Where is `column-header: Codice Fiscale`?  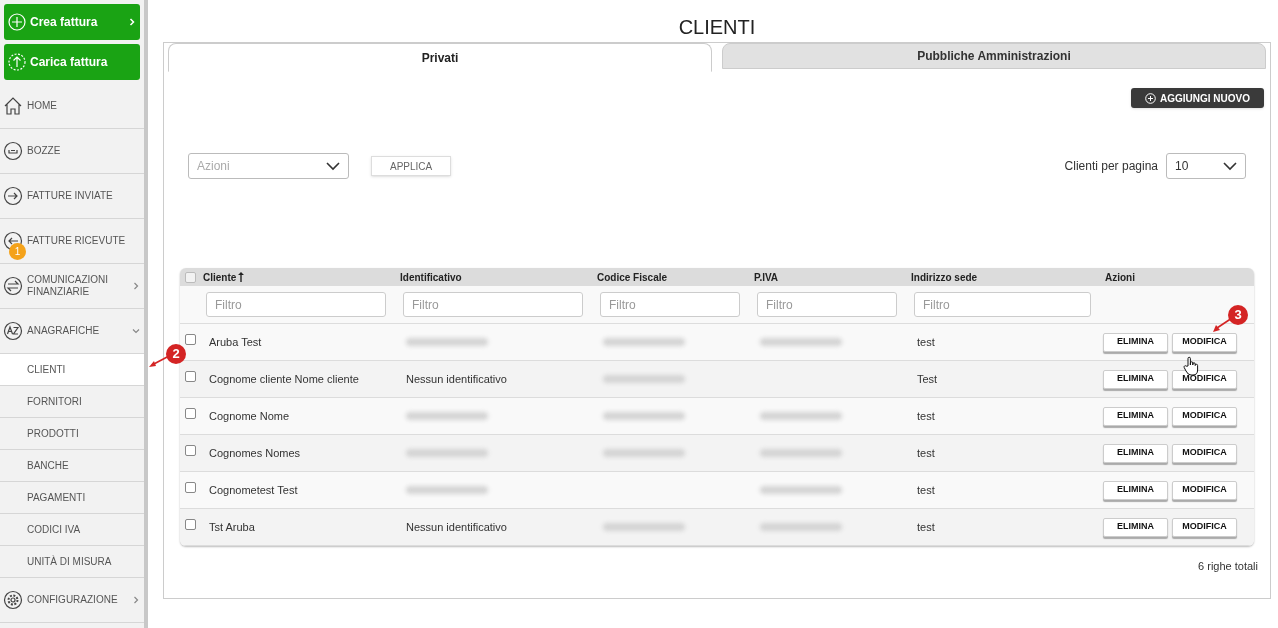 column-header: Codice Fiscale is located at coordinates (632, 277).